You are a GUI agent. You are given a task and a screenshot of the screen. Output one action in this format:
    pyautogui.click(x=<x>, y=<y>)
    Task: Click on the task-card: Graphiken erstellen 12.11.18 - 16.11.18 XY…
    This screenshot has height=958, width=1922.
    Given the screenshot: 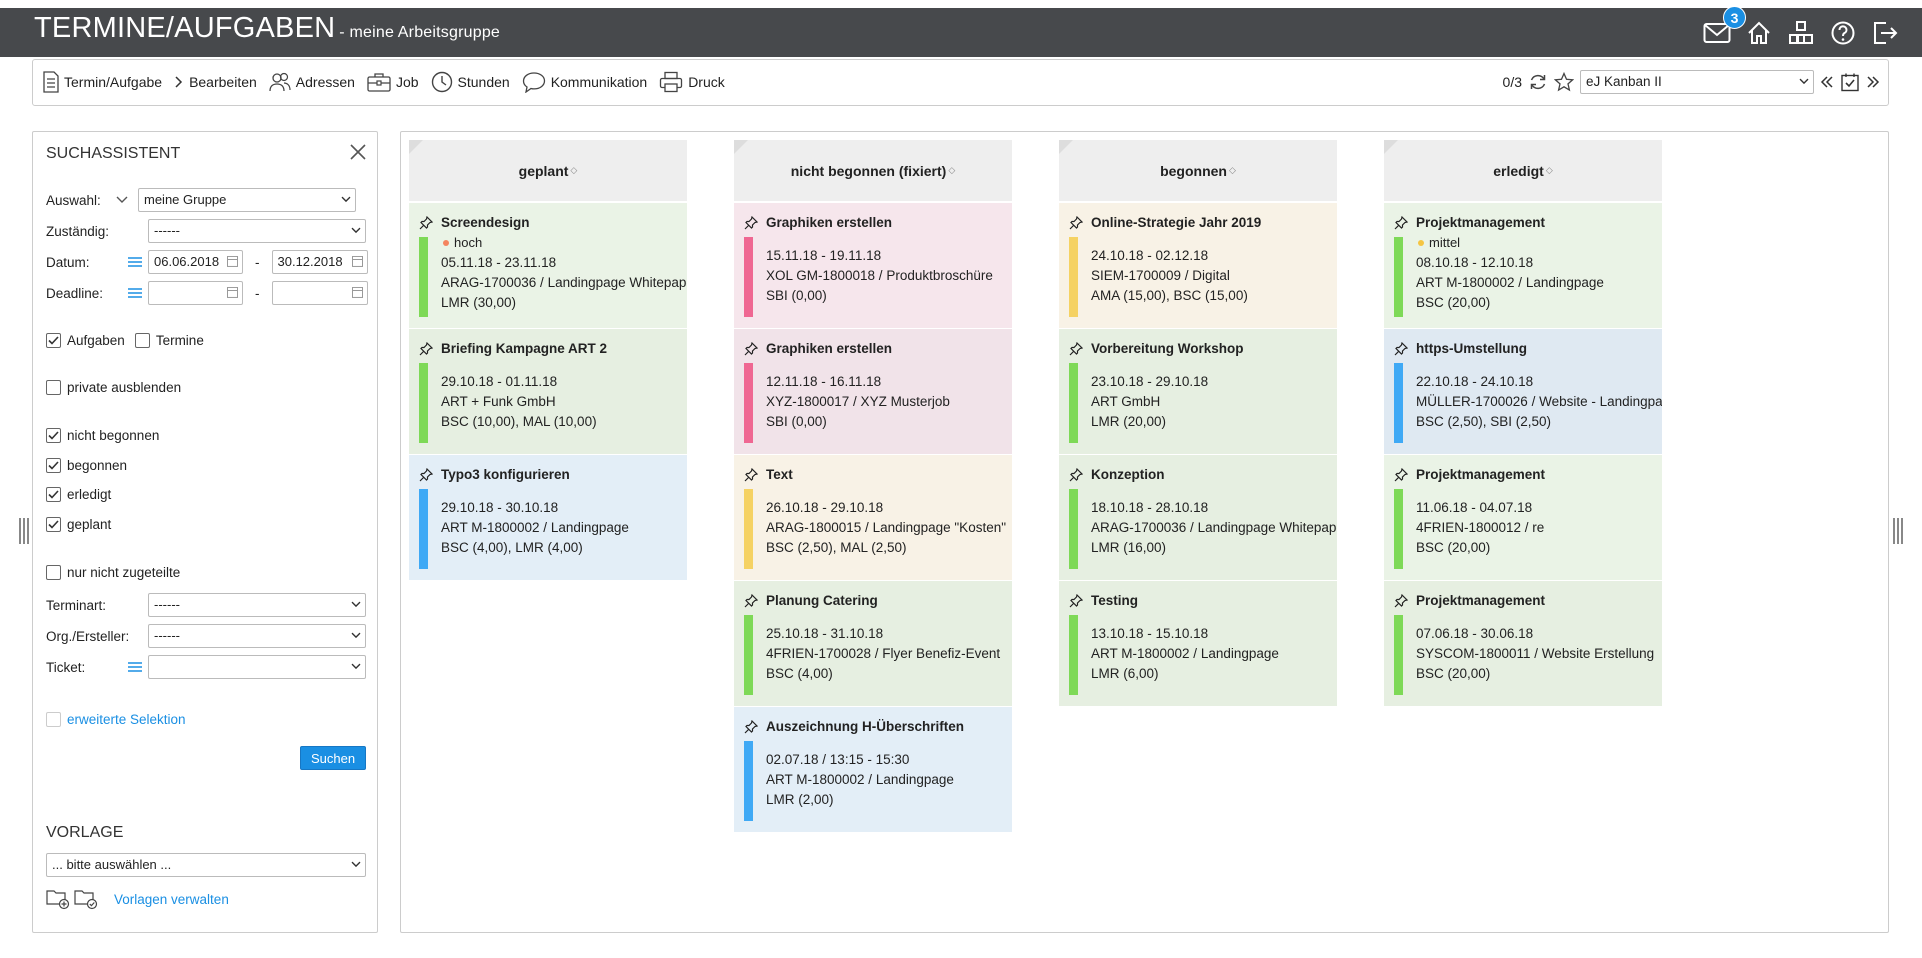 What is the action you would take?
    pyautogui.click(x=873, y=392)
    